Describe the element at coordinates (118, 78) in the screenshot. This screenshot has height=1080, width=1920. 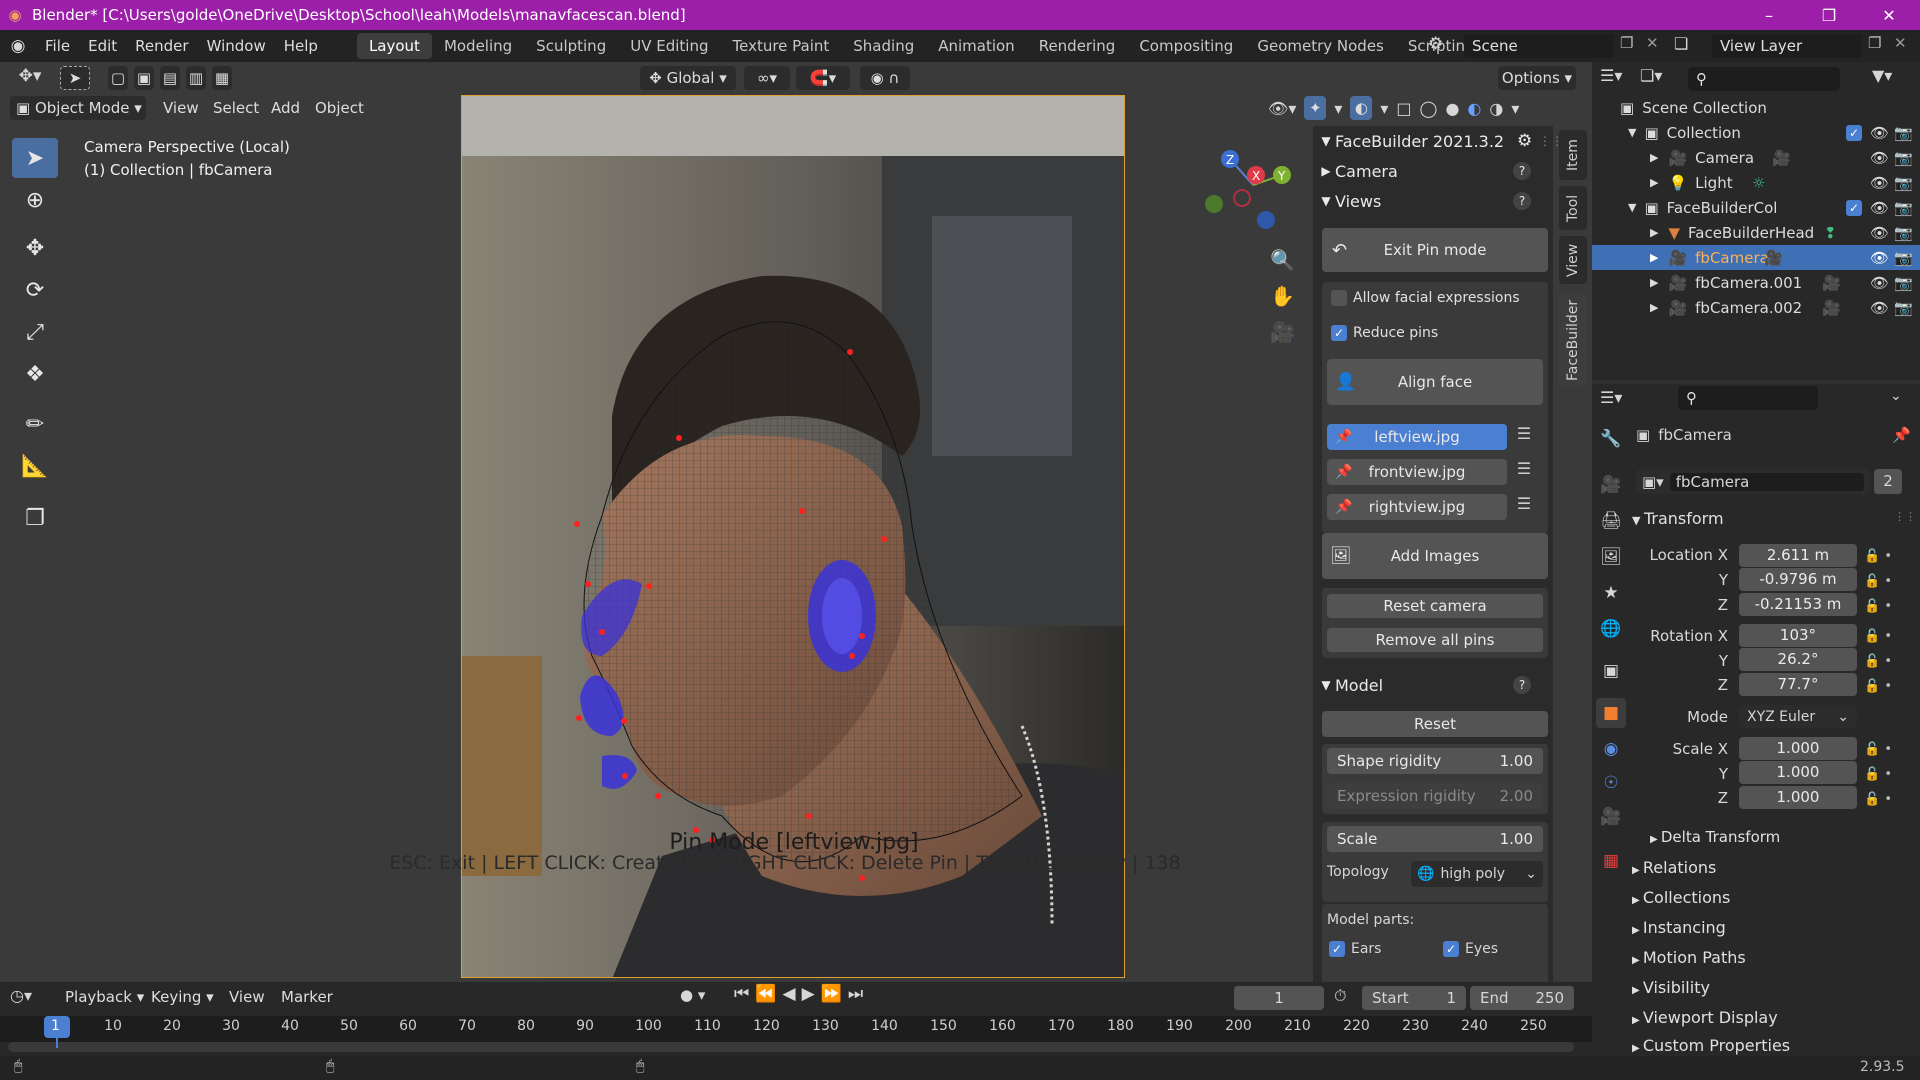
I see `select-new-icon: ▢` at that location.